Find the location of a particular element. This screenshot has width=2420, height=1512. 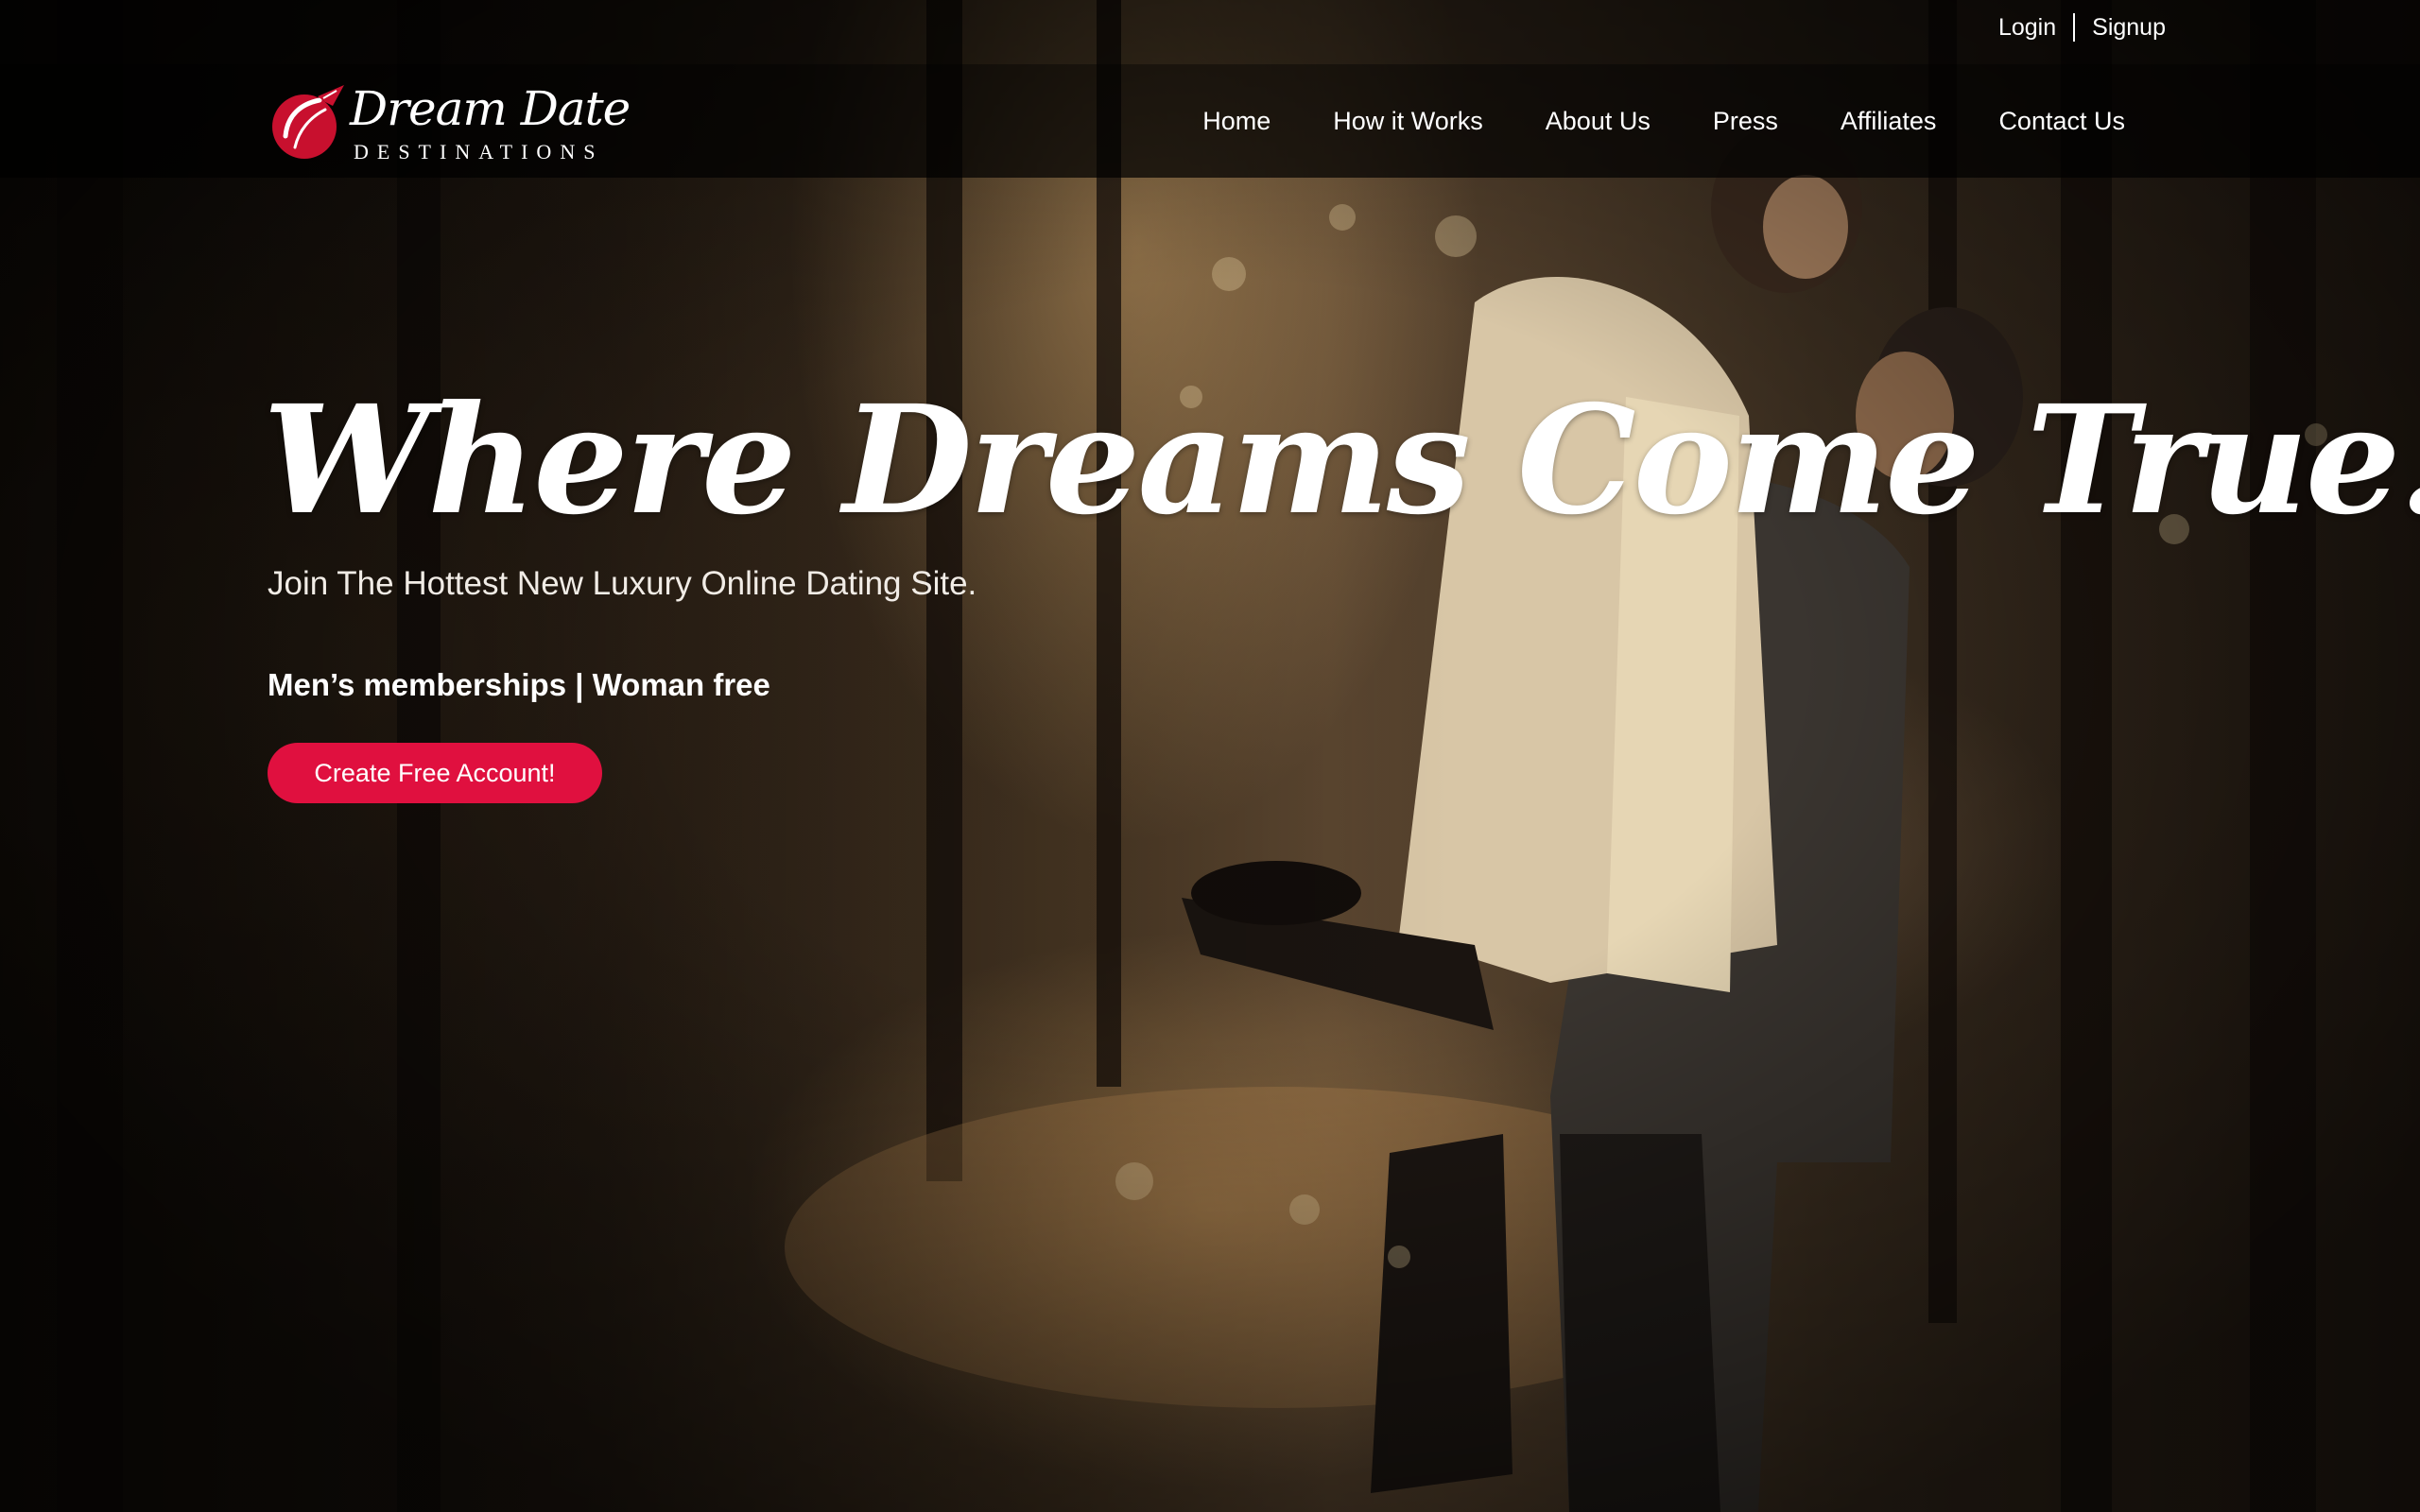

create-free-account-button: Create Free Account! is located at coordinates (435, 773).